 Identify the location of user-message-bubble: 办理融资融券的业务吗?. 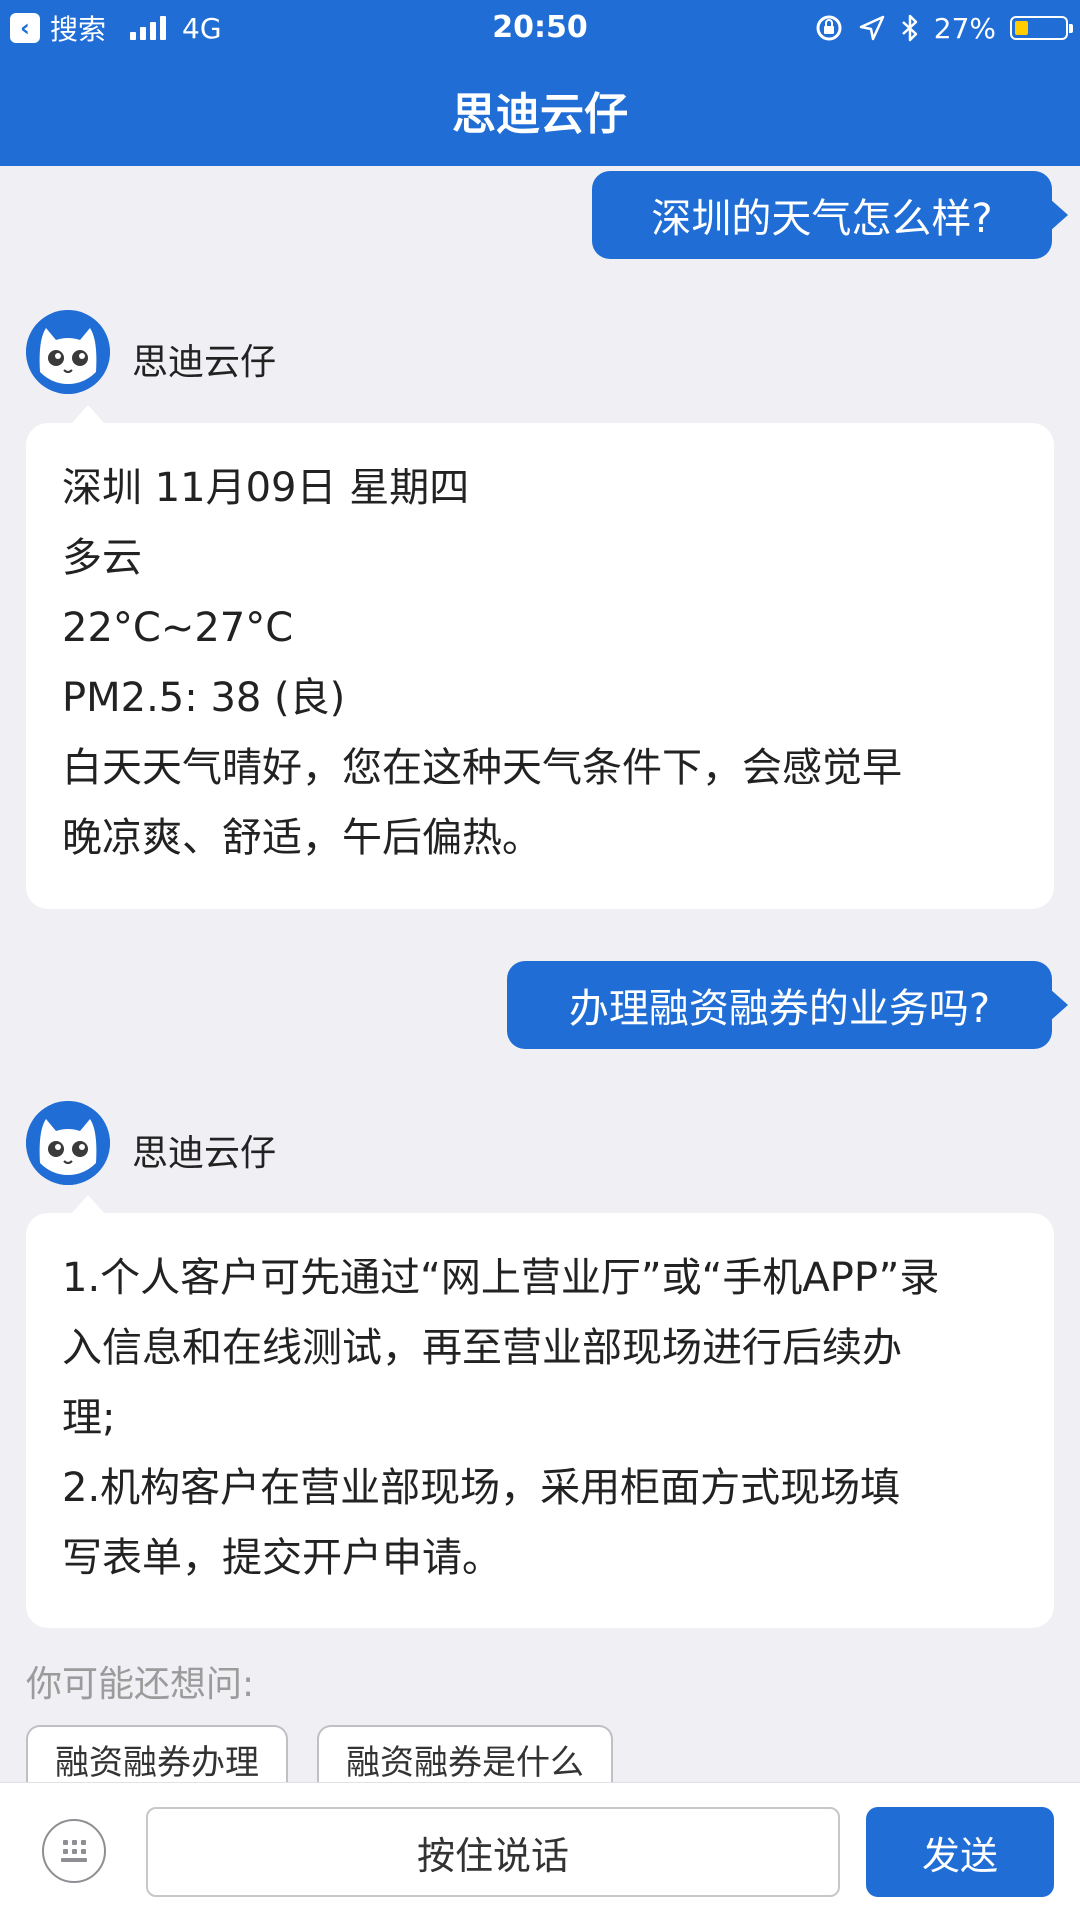
(787, 1005).